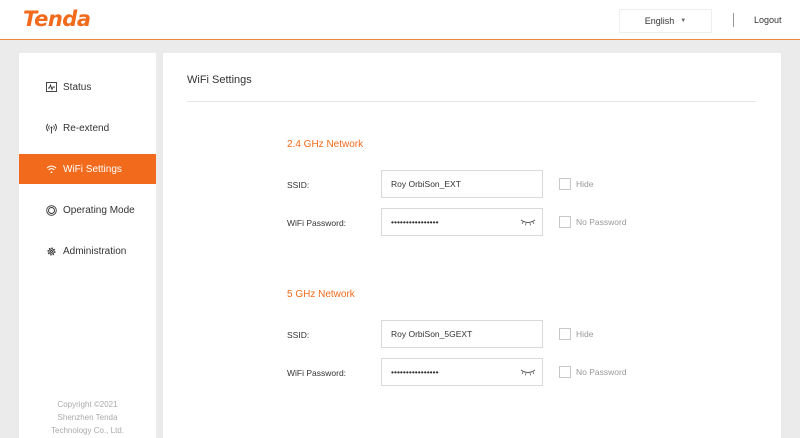  I want to click on logout-link: Logout, so click(768, 20).